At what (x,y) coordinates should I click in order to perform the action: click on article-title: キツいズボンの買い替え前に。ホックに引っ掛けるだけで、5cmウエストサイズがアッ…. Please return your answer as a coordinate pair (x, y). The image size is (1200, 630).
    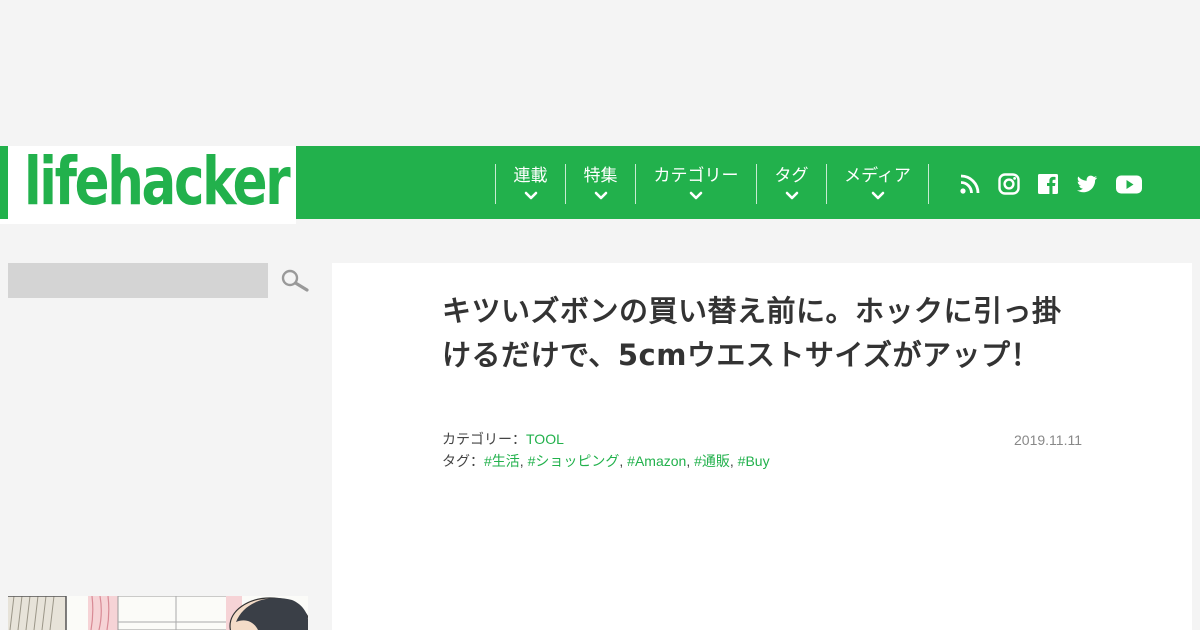
    Looking at the image, I should click on (752, 333).